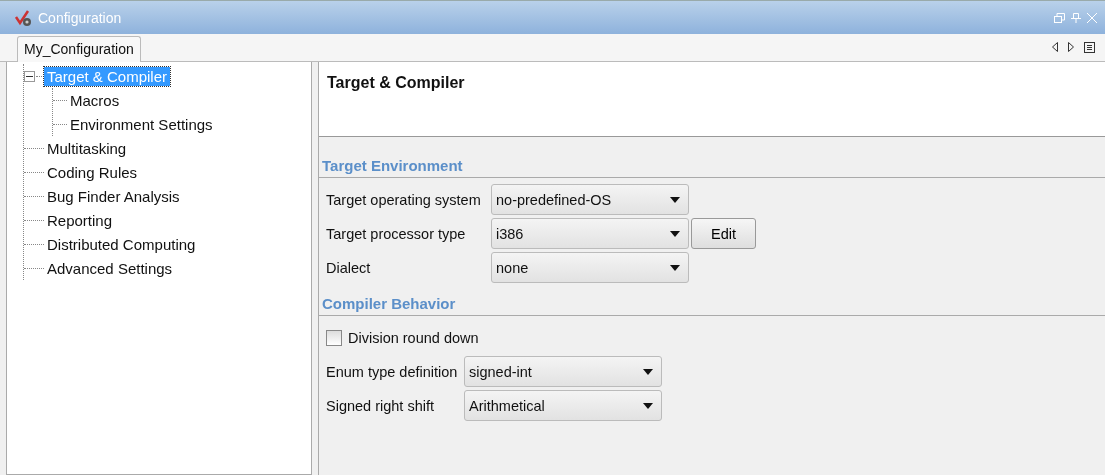 This screenshot has width=1105, height=475. What do you see at coordinates (413, 337) in the screenshot?
I see `checkbox-label: Division round down` at bounding box center [413, 337].